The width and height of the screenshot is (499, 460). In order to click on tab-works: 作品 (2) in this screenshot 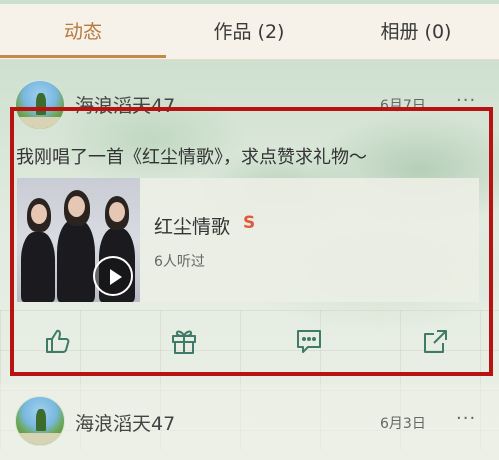, I will do `click(249, 30)`.